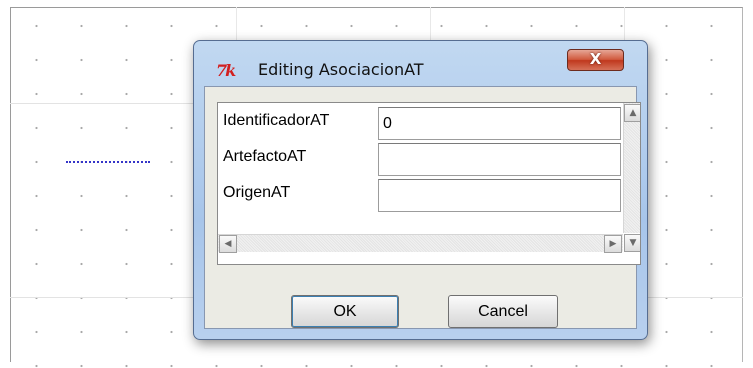 Image resolution: width=753 pixels, height=368 pixels. What do you see at coordinates (257, 192) in the screenshot?
I see `property-label: OrigenAT` at bounding box center [257, 192].